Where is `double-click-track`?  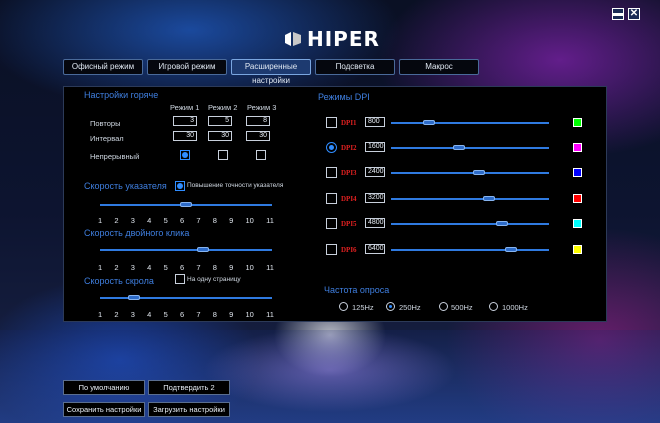
double-click-track is located at coordinates (186, 250).